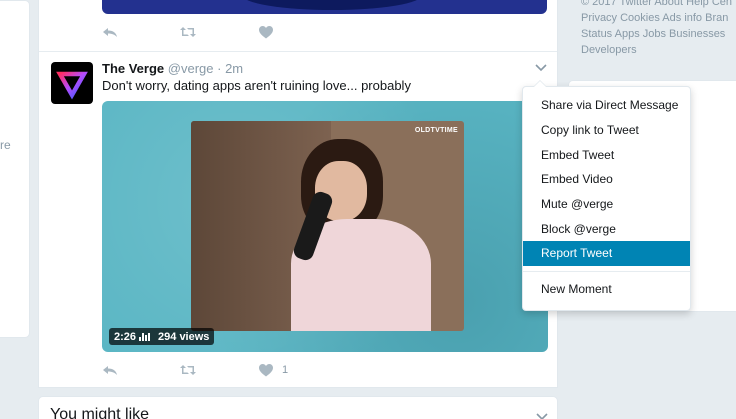 Image resolution: width=736 pixels, height=419 pixels. Describe the element at coordinates (654, 18) in the screenshot. I see `footer-line-2: Privacy Cookies Ads info Bran` at that location.